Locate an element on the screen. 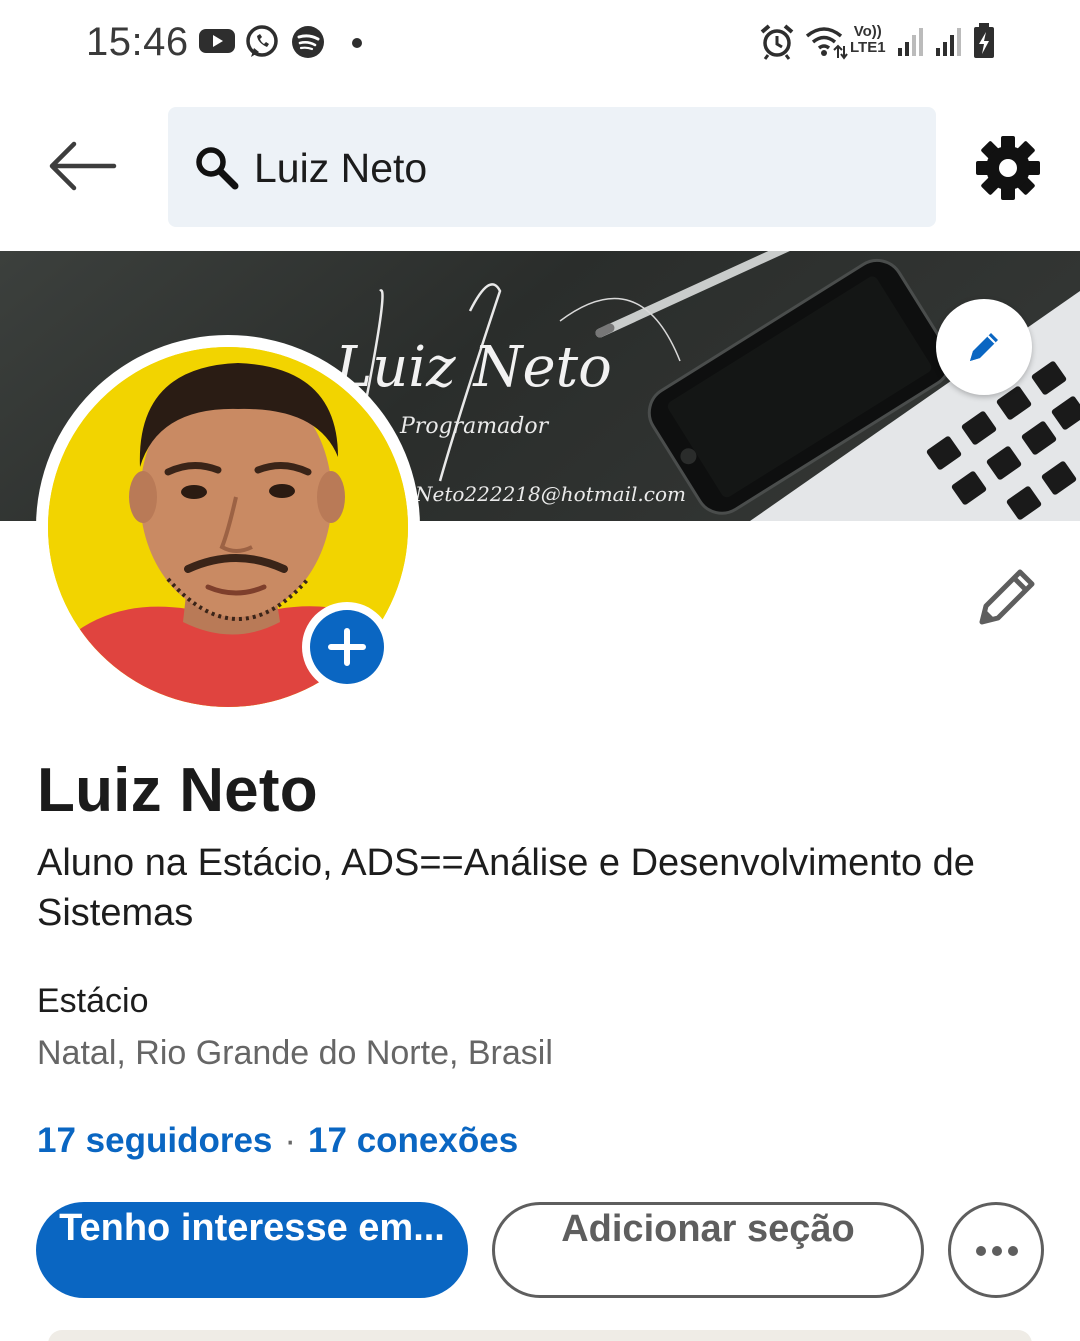  notification-dot-icon is located at coordinates (357, 43).